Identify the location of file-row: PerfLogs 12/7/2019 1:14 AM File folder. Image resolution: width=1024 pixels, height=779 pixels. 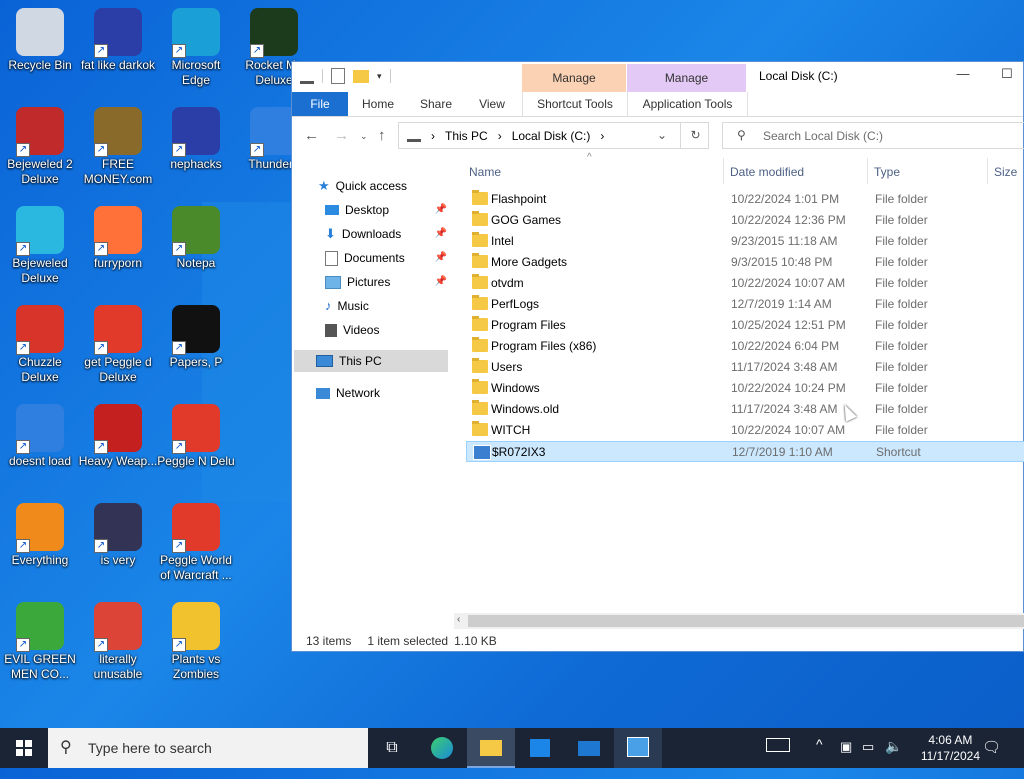
(745, 304).